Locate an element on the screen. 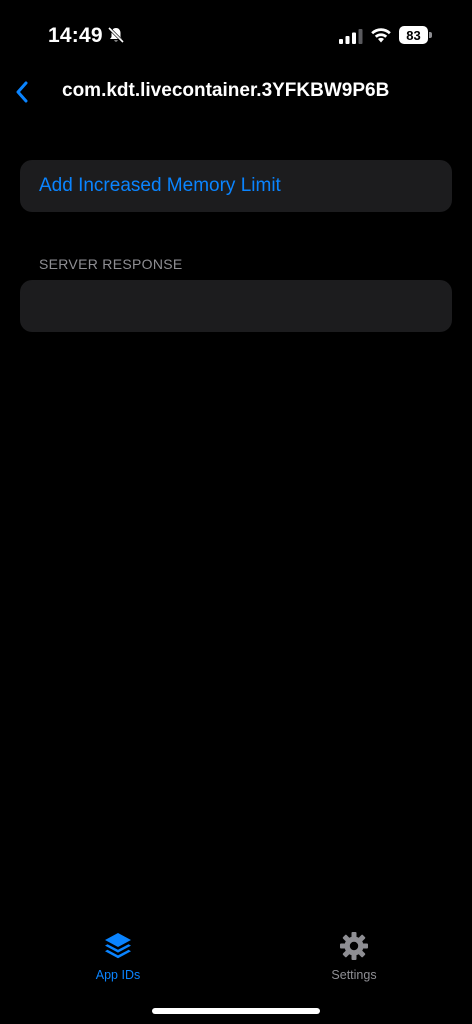  tab-app-ids: App IDs is located at coordinates (118, 958).